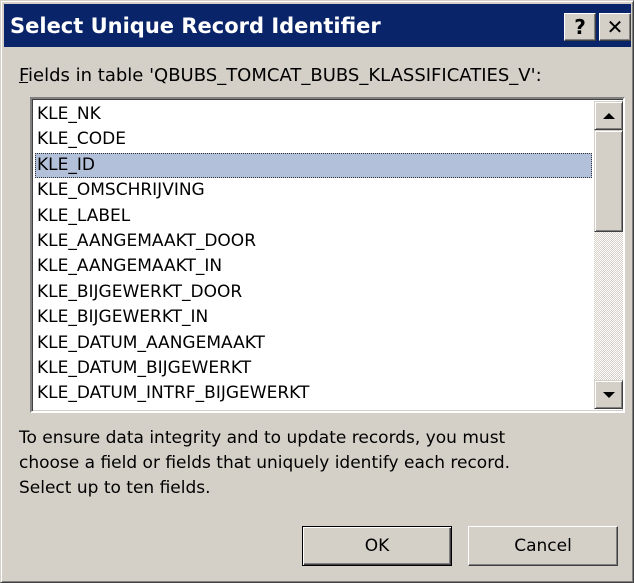 The height and width of the screenshot is (583, 634). I want to click on close-icon: ✕, so click(615, 27).